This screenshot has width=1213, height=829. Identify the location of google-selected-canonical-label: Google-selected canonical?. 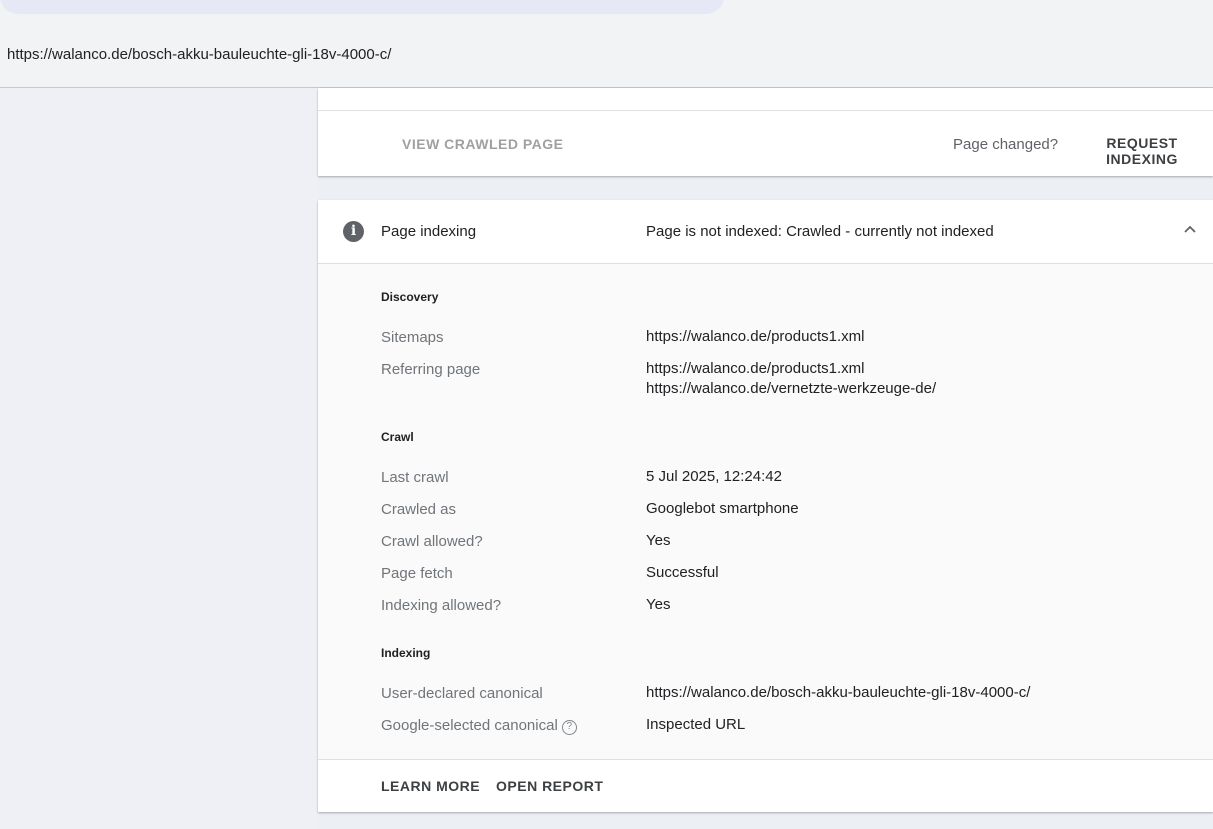
(479, 726).